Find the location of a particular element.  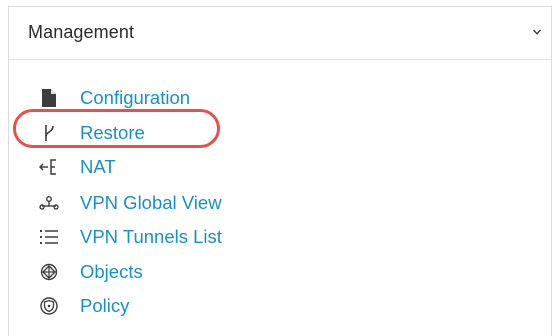

menu-item-nat: NAT is located at coordinates (280, 167).